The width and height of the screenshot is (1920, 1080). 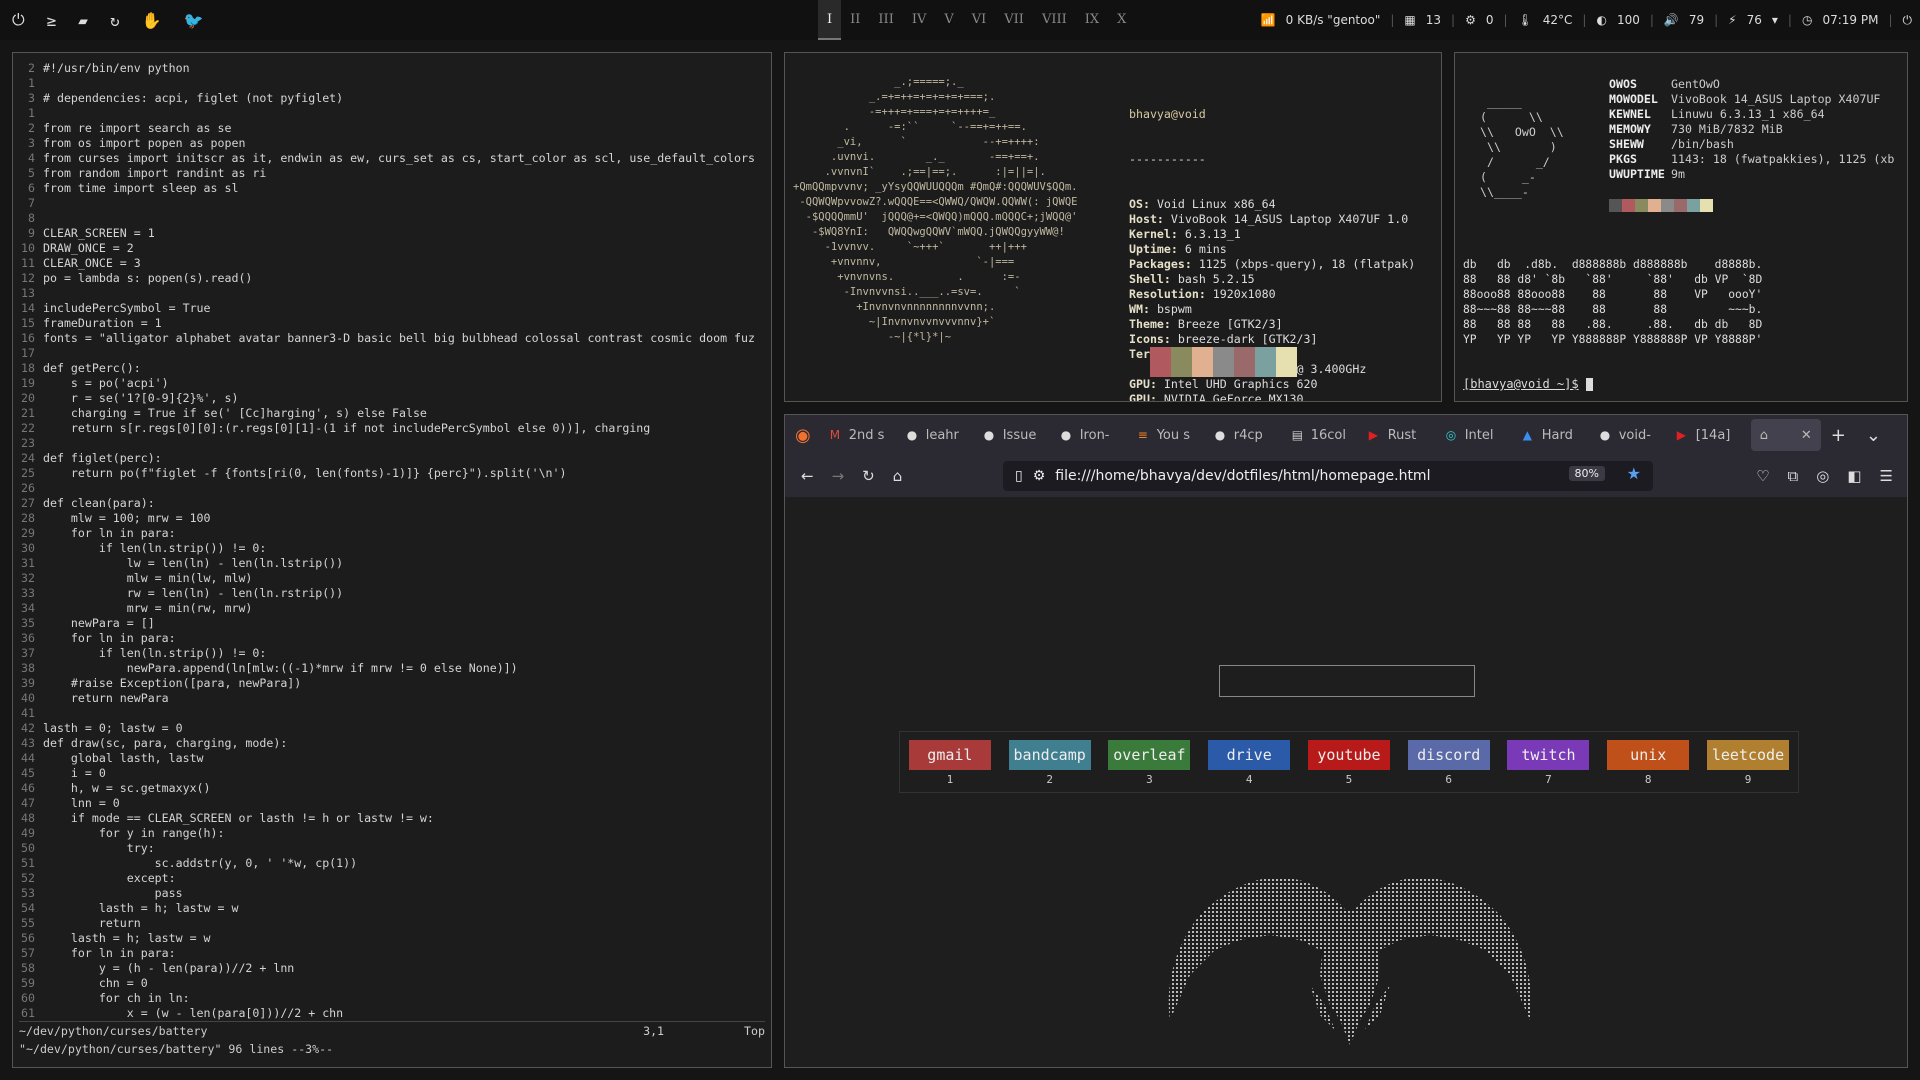 What do you see at coordinates (830, 20) in the screenshot?
I see `workspace-1: I` at bounding box center [830, 20].